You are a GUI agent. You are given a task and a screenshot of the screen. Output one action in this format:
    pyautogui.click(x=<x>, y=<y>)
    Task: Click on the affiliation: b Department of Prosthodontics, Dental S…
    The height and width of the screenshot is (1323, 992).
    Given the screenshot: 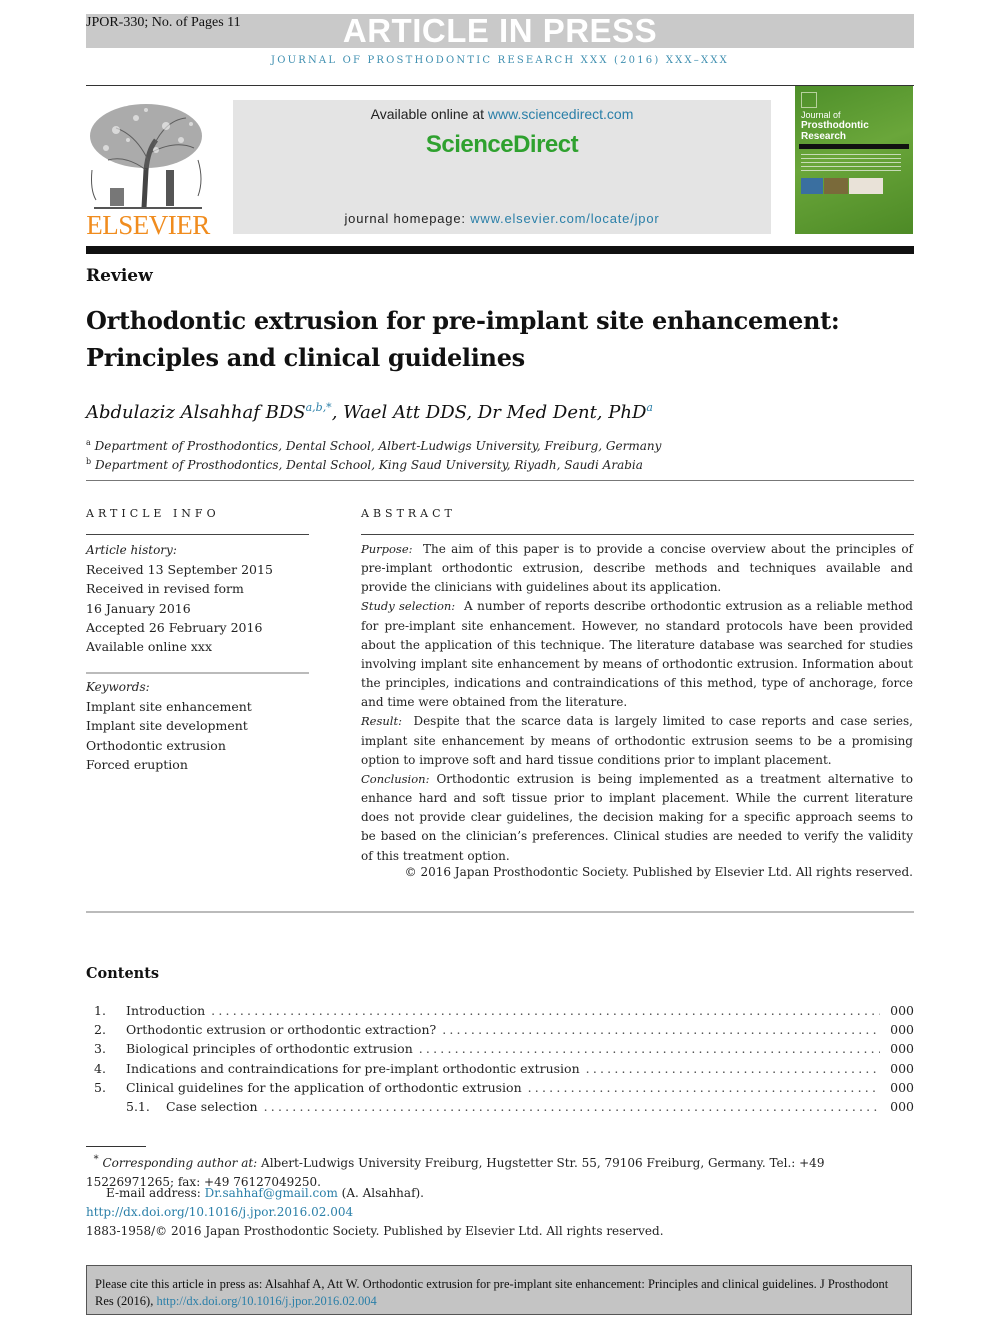 What is the action you would take?
    pyautogui.click(x=364, y=464)
    